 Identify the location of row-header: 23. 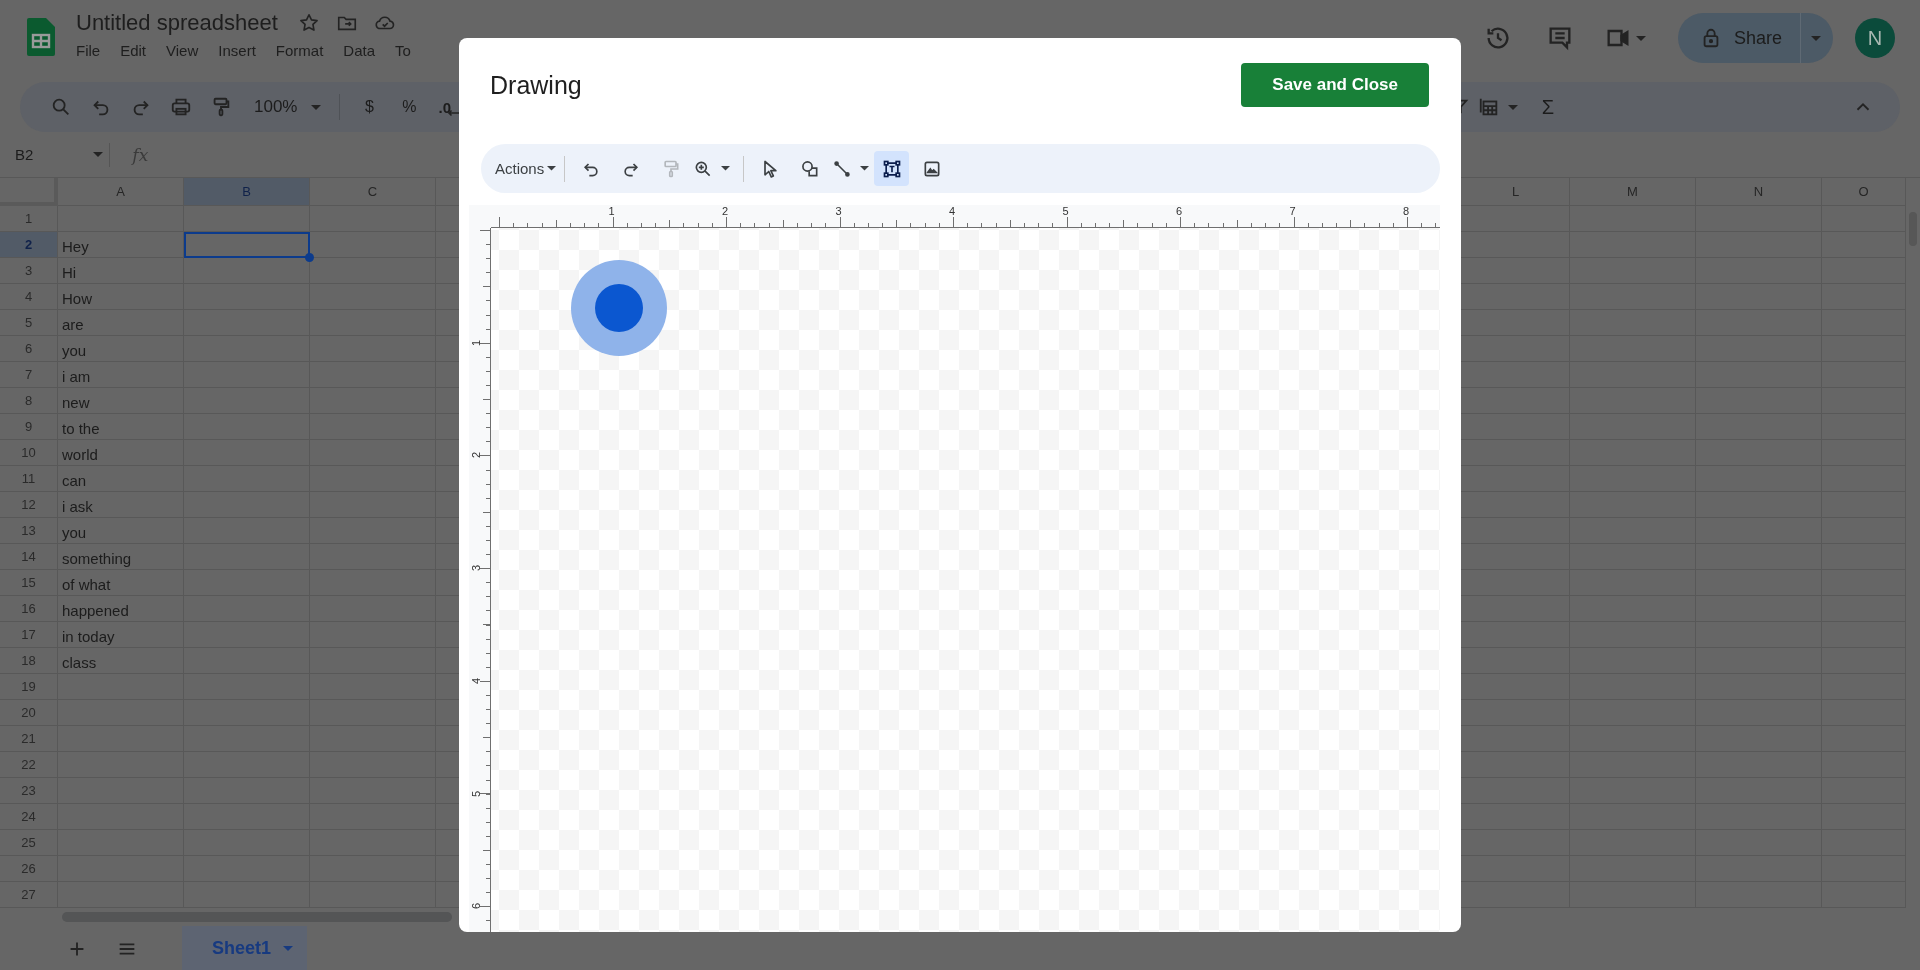
(29, 791).